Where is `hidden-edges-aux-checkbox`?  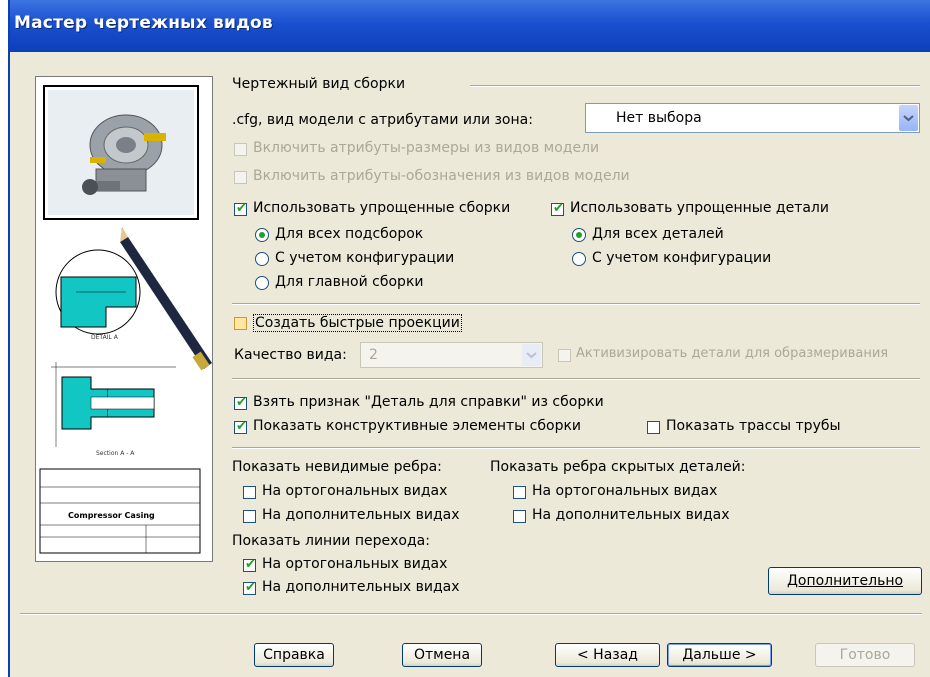 hidden-edges-aux-checkbox is located at coordinates (249, 516).